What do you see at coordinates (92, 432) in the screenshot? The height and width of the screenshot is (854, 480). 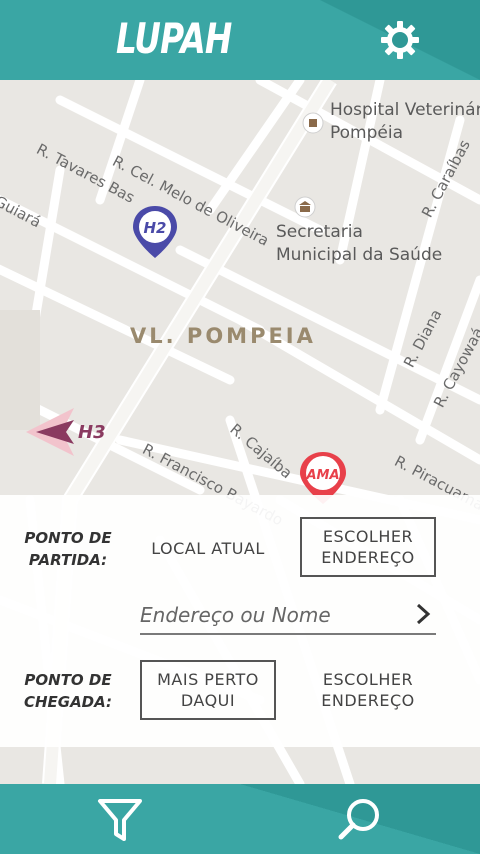 I see `h3-marker-label: H3` at bounding box center [92, 432].